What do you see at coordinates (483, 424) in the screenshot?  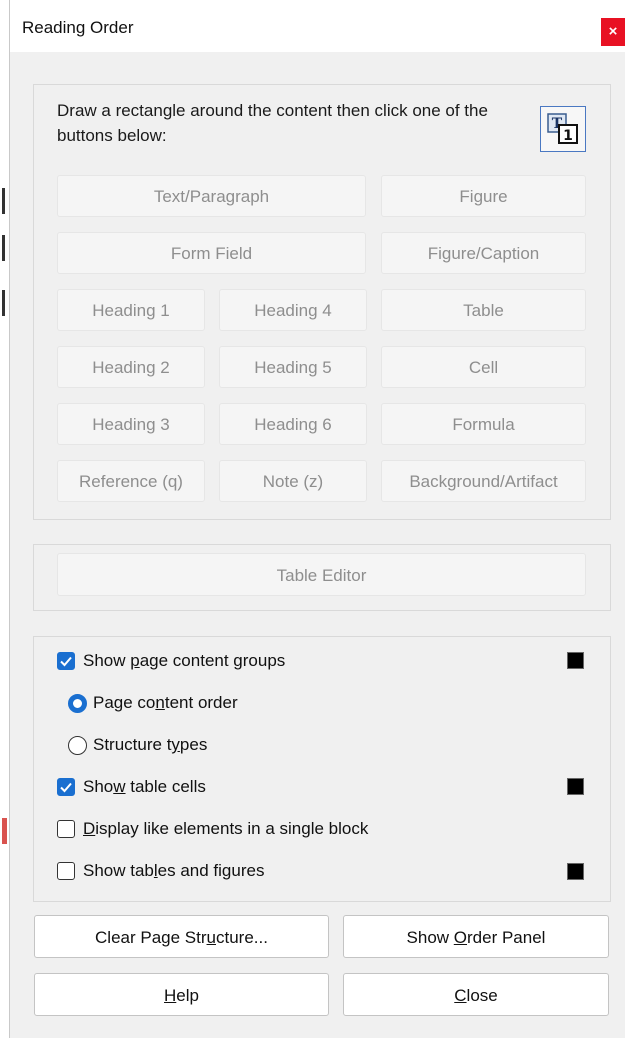 I see `formula-button: Formula` at bounding box center [483, 424].